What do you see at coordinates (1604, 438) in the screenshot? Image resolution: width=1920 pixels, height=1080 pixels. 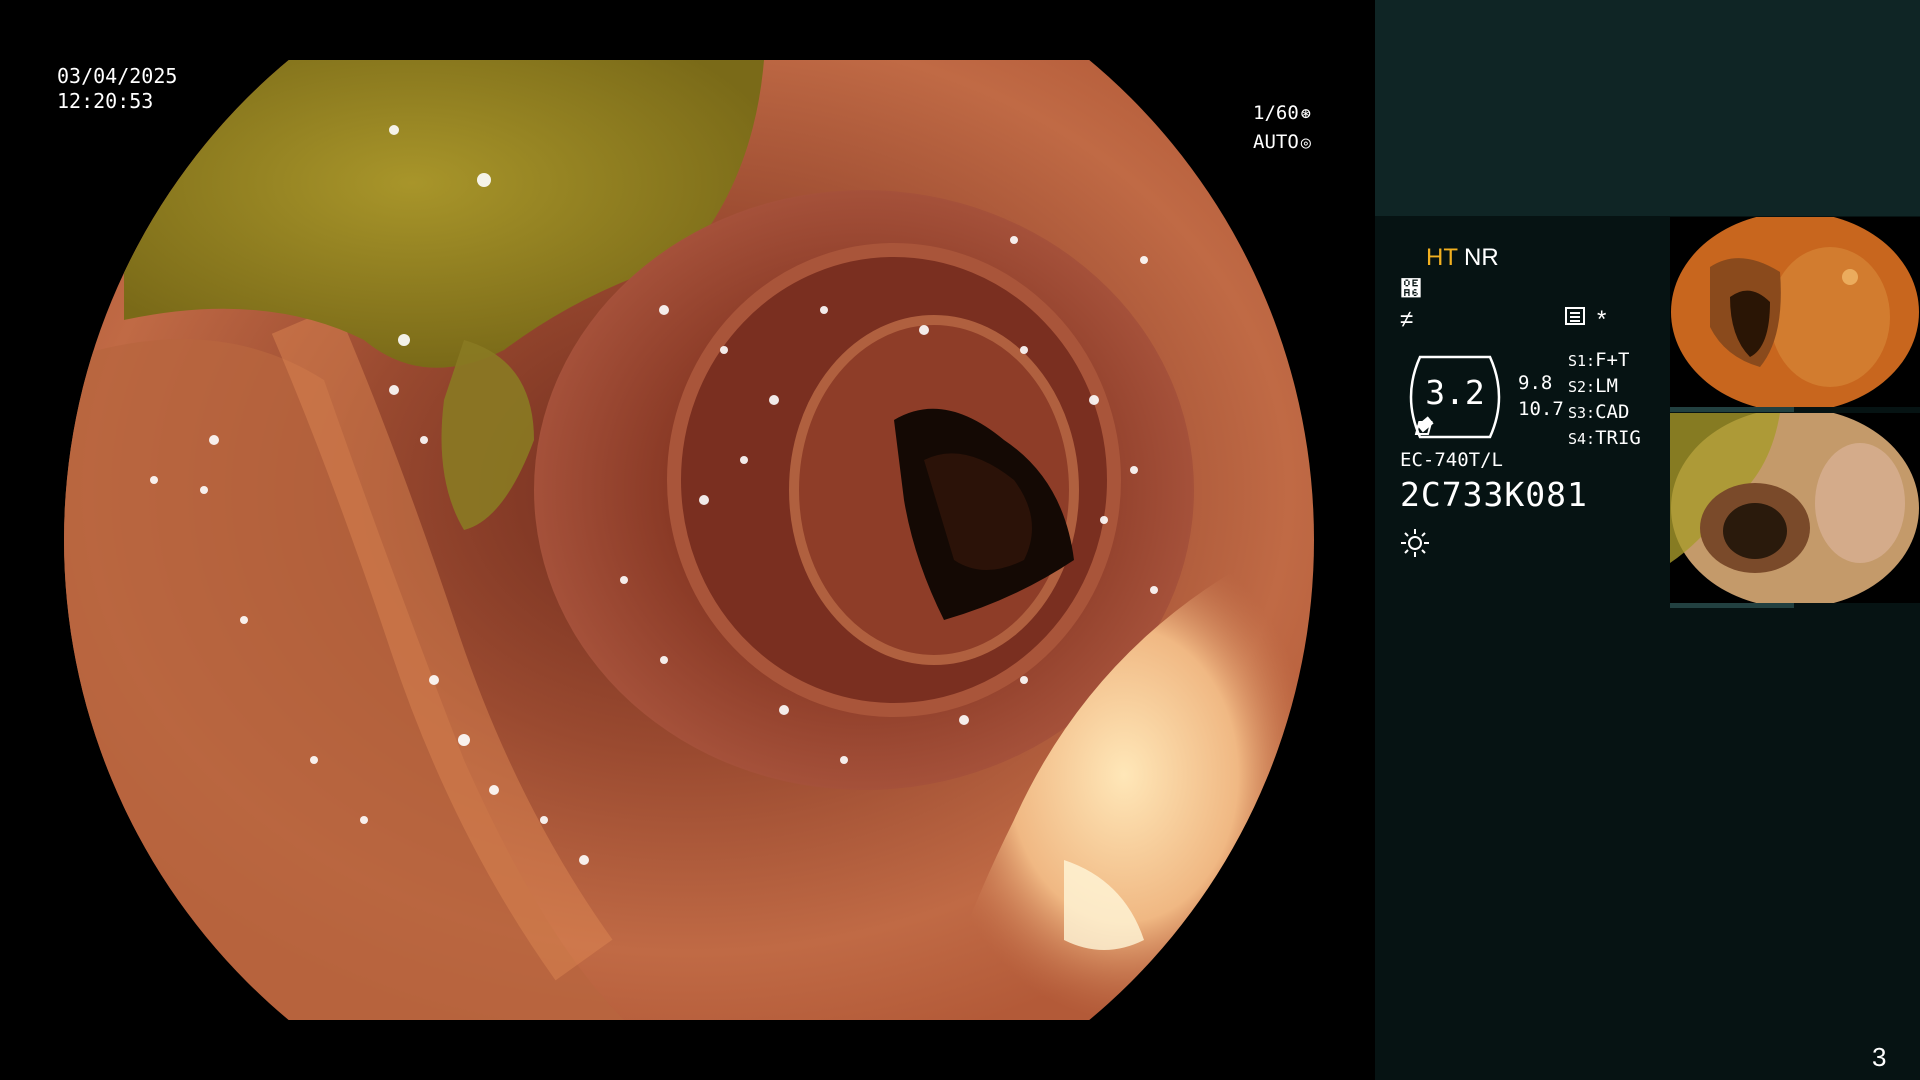 I see `preset-row: S4:TRIG` at bounding box center [1604, 438].